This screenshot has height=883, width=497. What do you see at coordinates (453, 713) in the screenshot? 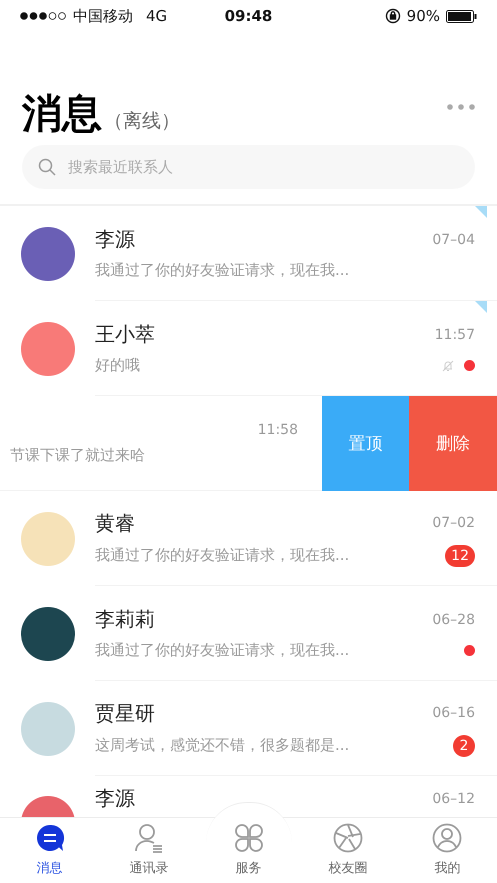
I see `message-time: 06–16` at bounding box center [453, 713].